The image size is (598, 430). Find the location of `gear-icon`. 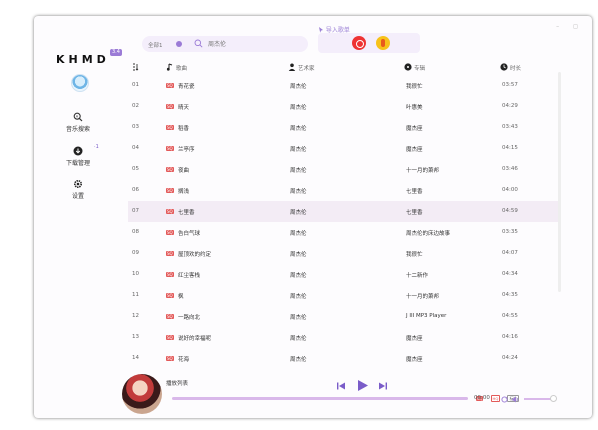

gear-icon is located at coordinates (78, 184).